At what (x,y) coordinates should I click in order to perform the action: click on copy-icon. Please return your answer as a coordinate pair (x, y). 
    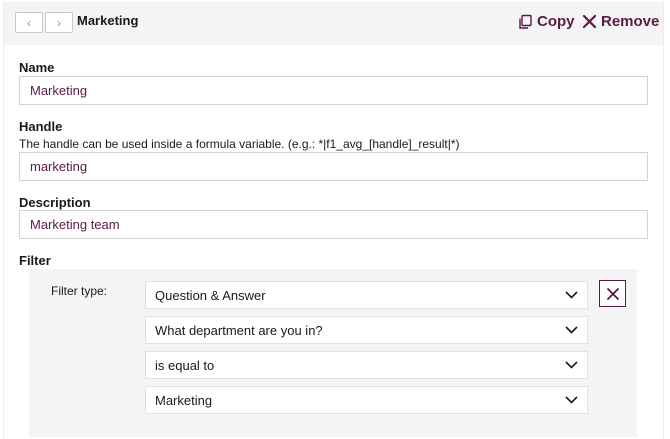
    Looking at the image, I should click on (525, 21).